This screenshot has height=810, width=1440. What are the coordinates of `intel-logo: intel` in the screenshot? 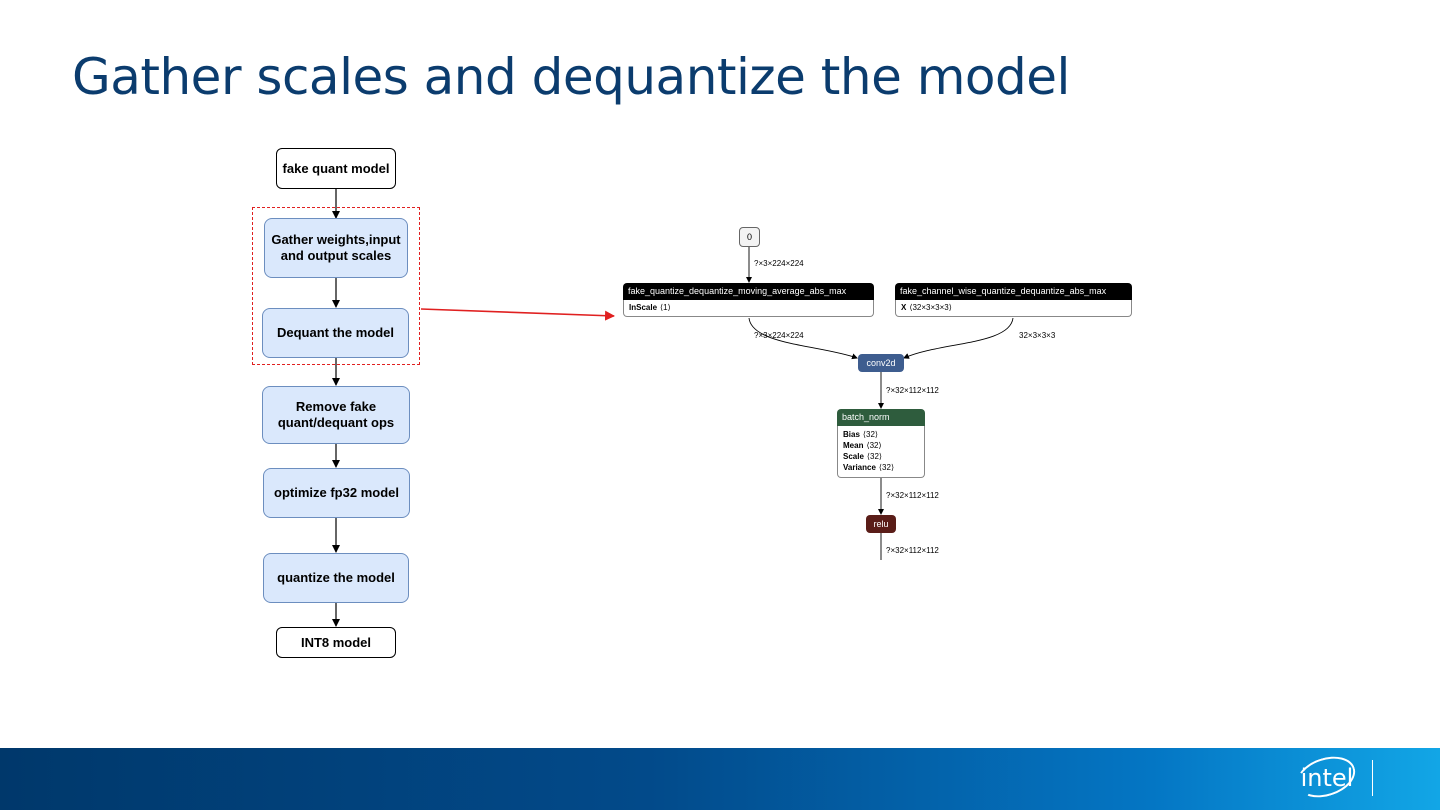 It's located at (1326, 777).